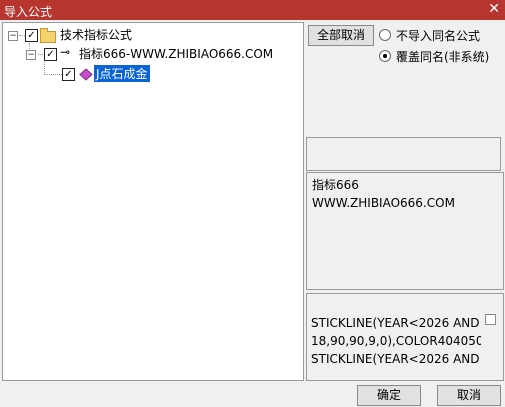  Describe the element at coordinates (13, 36) in the screenshot. I see `root-expander-icon: −` at that location.